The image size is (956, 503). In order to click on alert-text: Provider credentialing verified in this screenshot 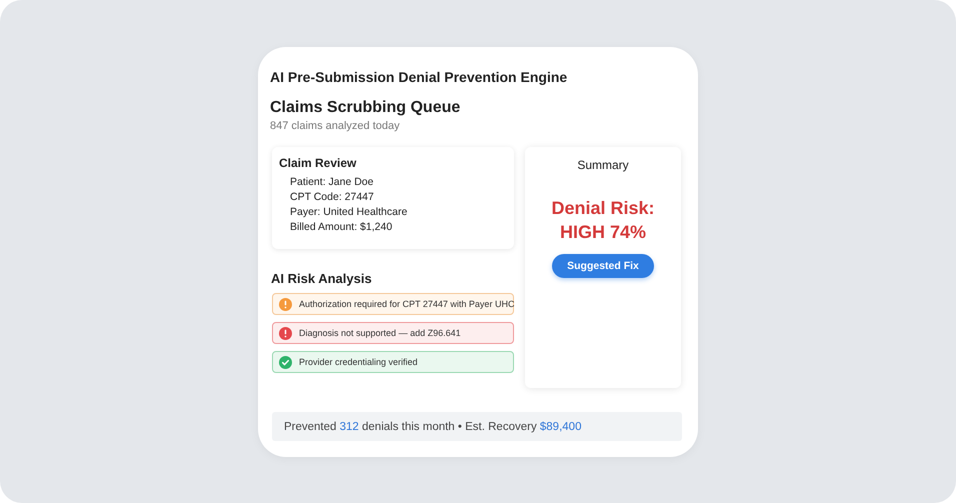, I will do `click(358, 362)`.